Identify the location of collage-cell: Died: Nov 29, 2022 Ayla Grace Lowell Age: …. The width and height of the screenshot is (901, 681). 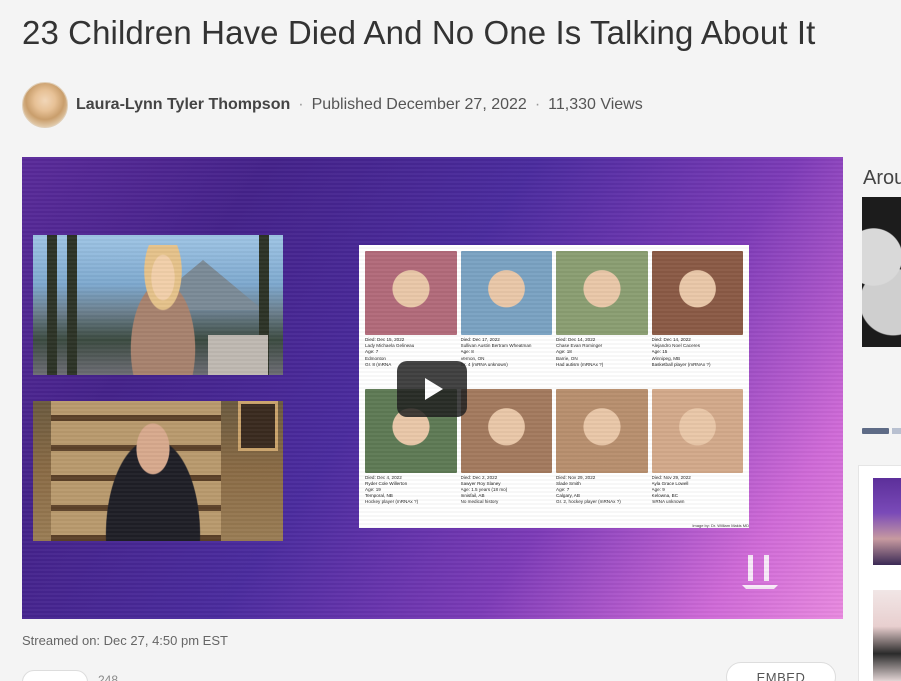
(697, 455).